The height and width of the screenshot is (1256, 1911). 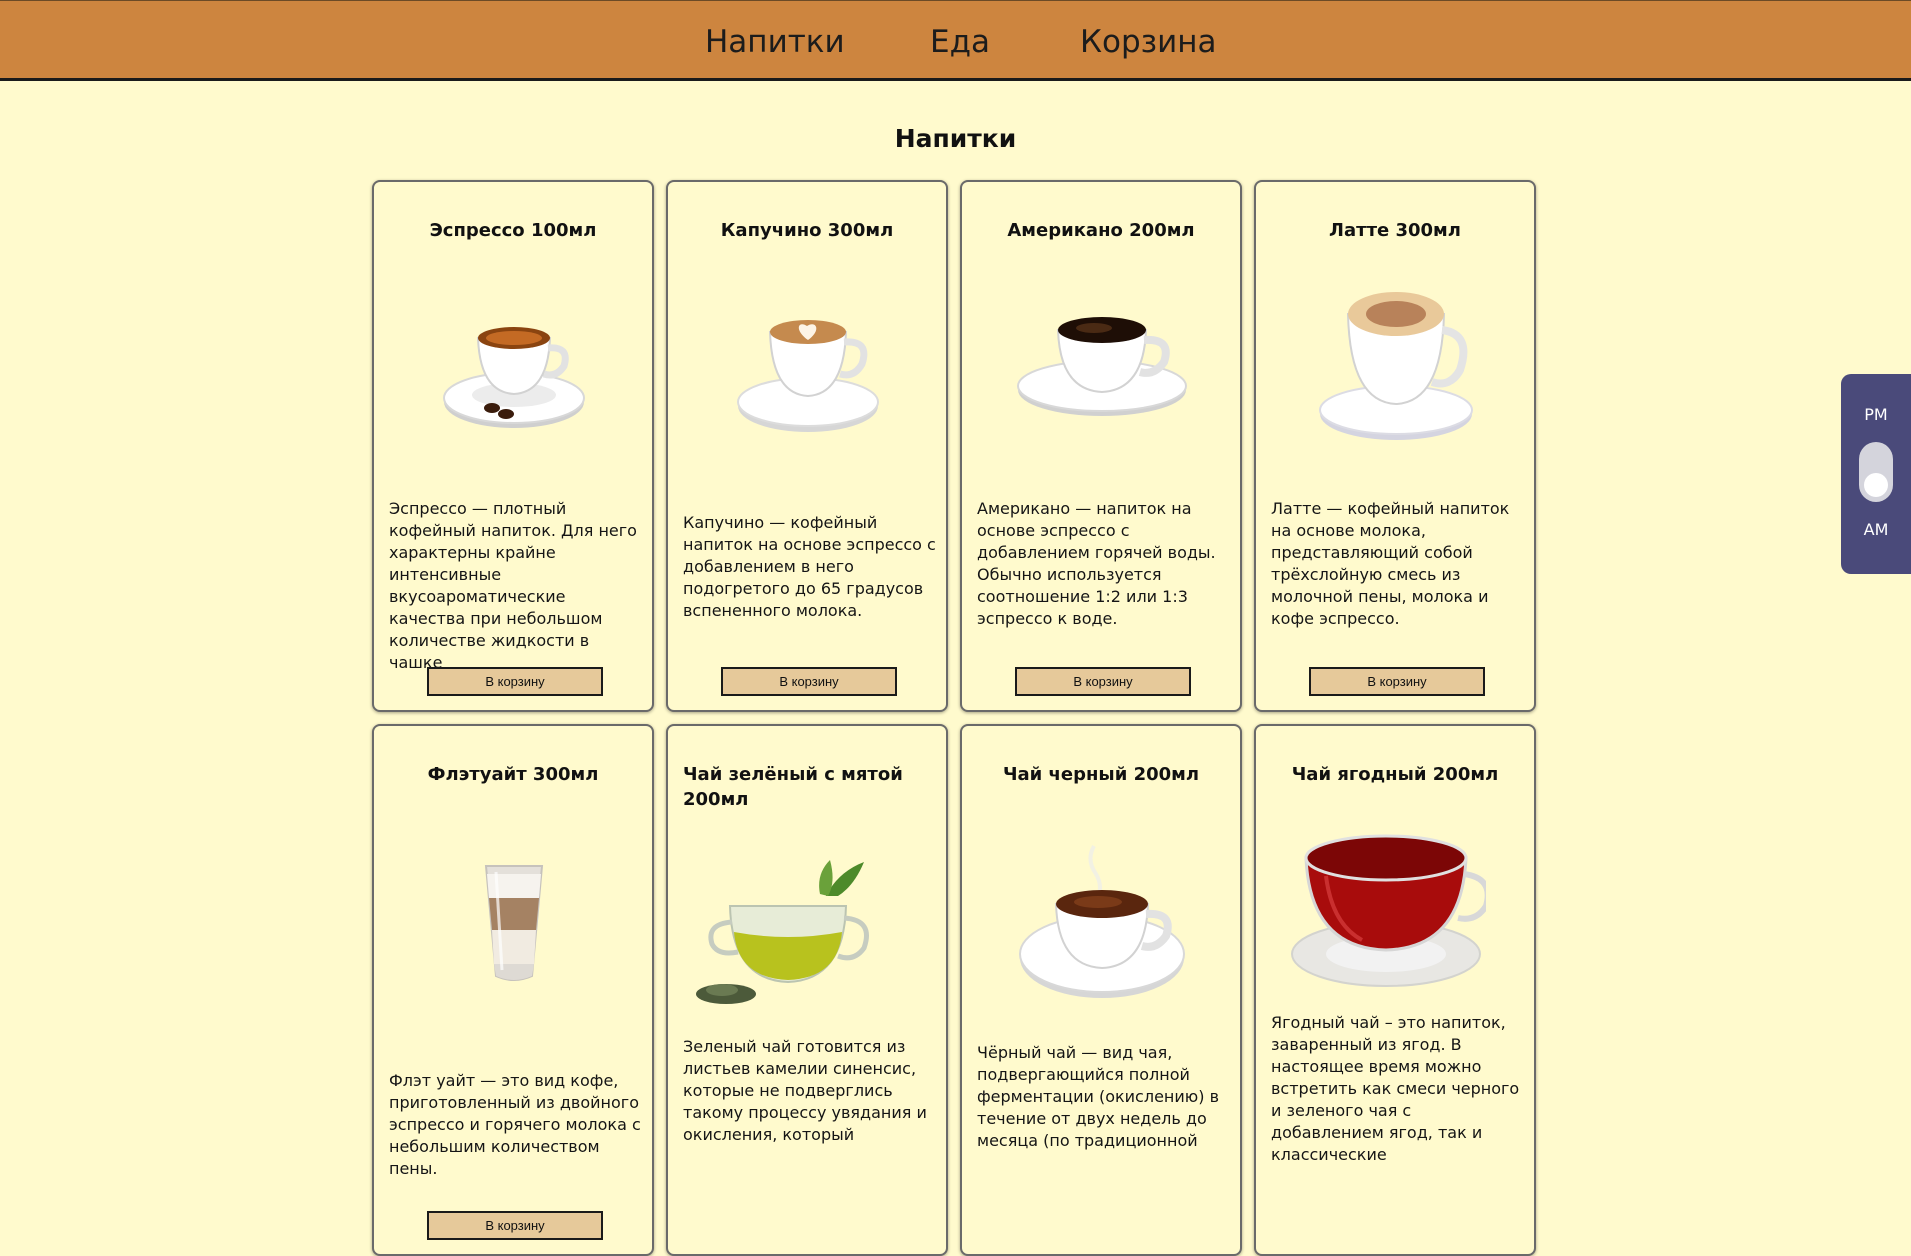 What do you see at coordinates (807, 230) in the screenshot?
I see `product-title: Капучино 300мл` at bounding box center [807, 230].